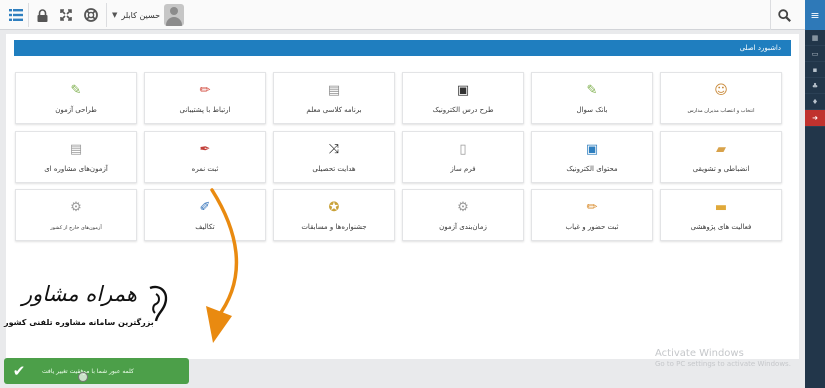 This screenshot has width=825, height=388. Describe the element at coordinates (88, 371) in the screenshot. I see `toast-message: کلمه عبور شما با موفقیت تغییر یافت` at that location.